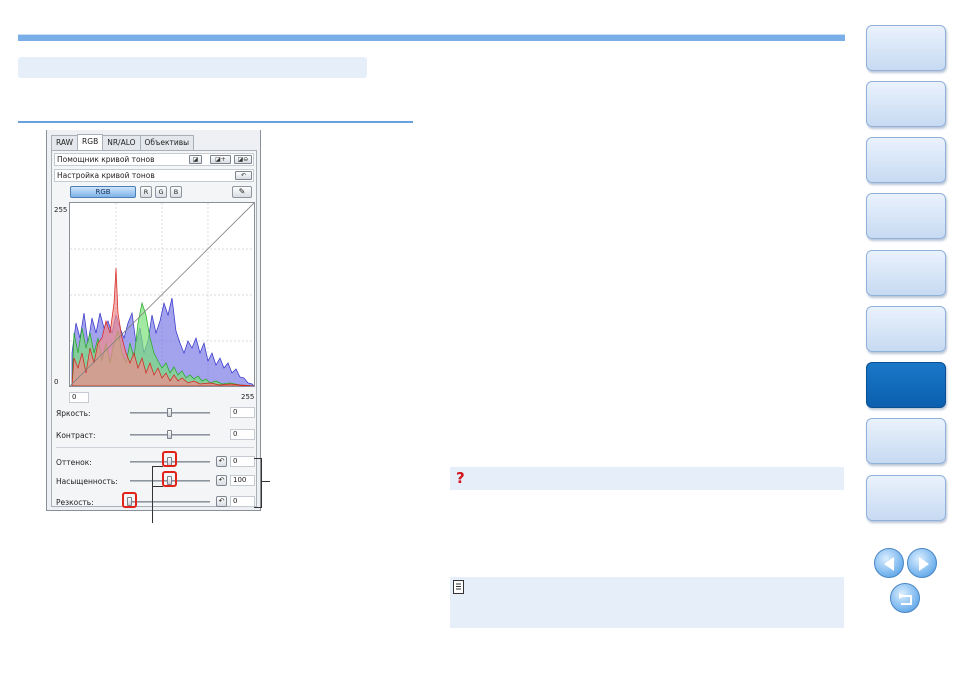  Describe the element at coordinates (106, 175) in the screenshot. I see `tone-curve-adjust-label: Настройка кривой тонов` at that location.